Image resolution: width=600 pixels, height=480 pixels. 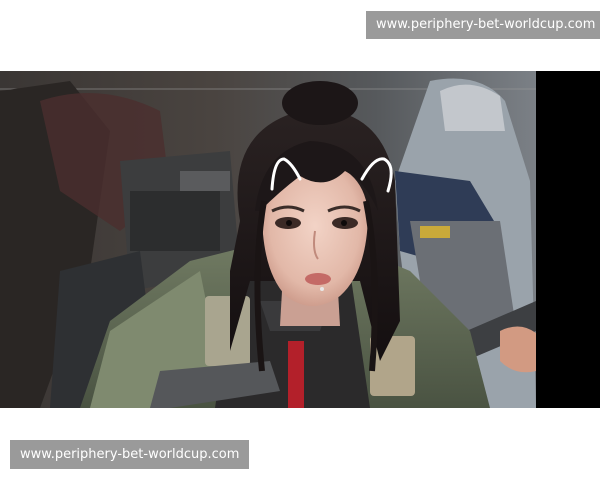 What do you see at coordinates (130, 454) in the screenshot?
I see `watermark-bottom: www.periphery-bet-worldcup.com` at bounding box center [130, 454].